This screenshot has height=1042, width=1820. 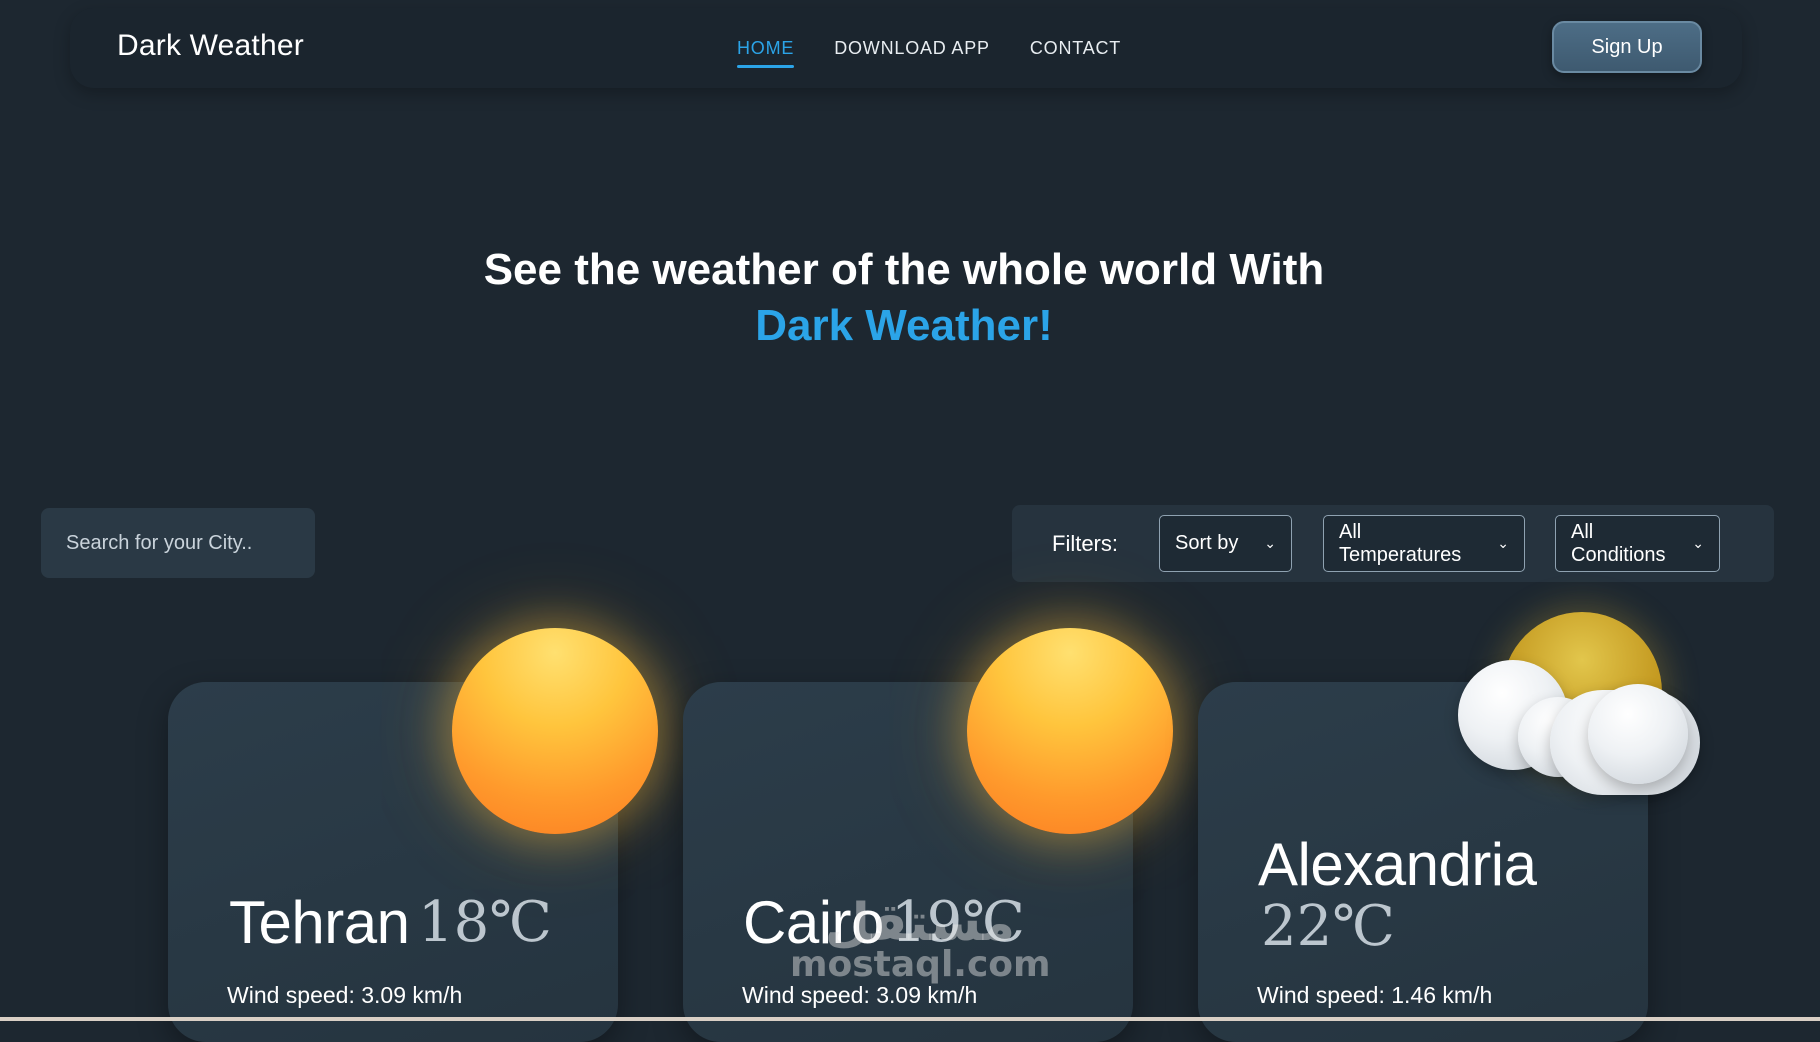 I want to click on sort-select: Sort by ⌄, so click(x=1225, y=543).